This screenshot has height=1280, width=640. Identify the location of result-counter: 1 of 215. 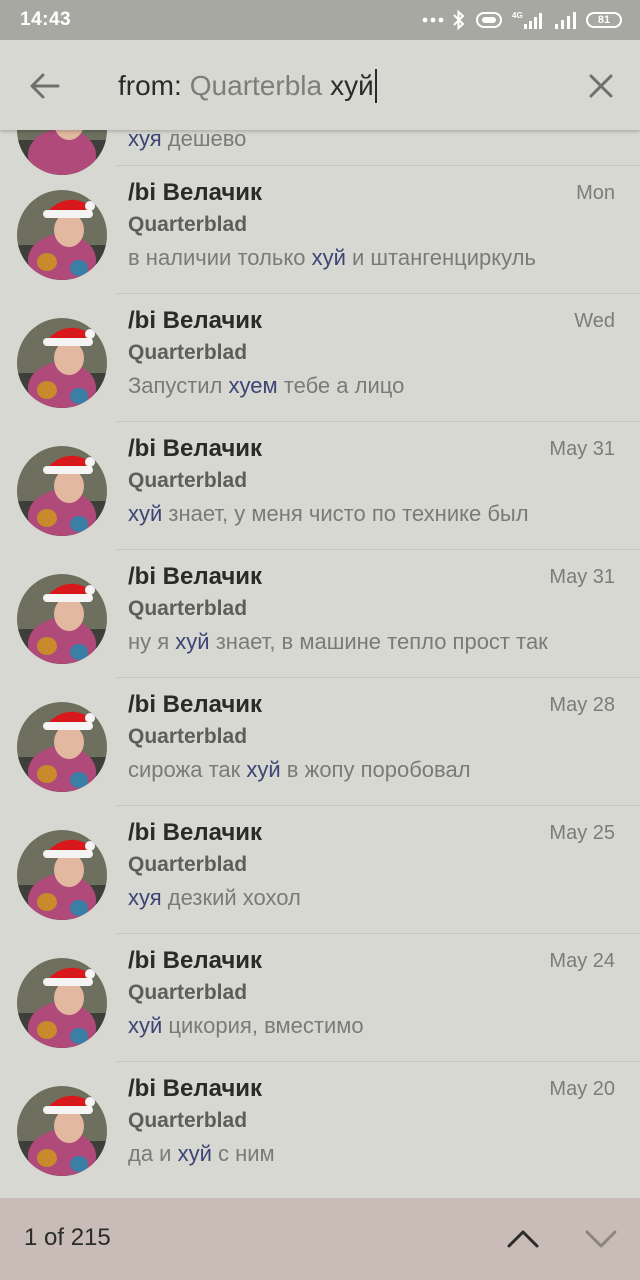
(67, 1237).